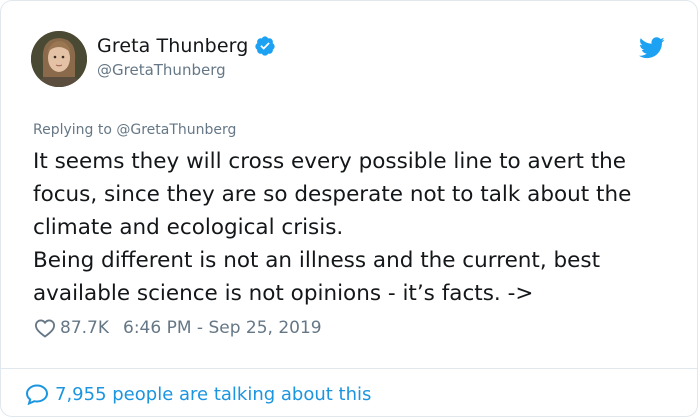  What do you see at coordinates (37, 394) in the screenshot?
I see `comment-bubble-icon` at bounding box center [37, 394].